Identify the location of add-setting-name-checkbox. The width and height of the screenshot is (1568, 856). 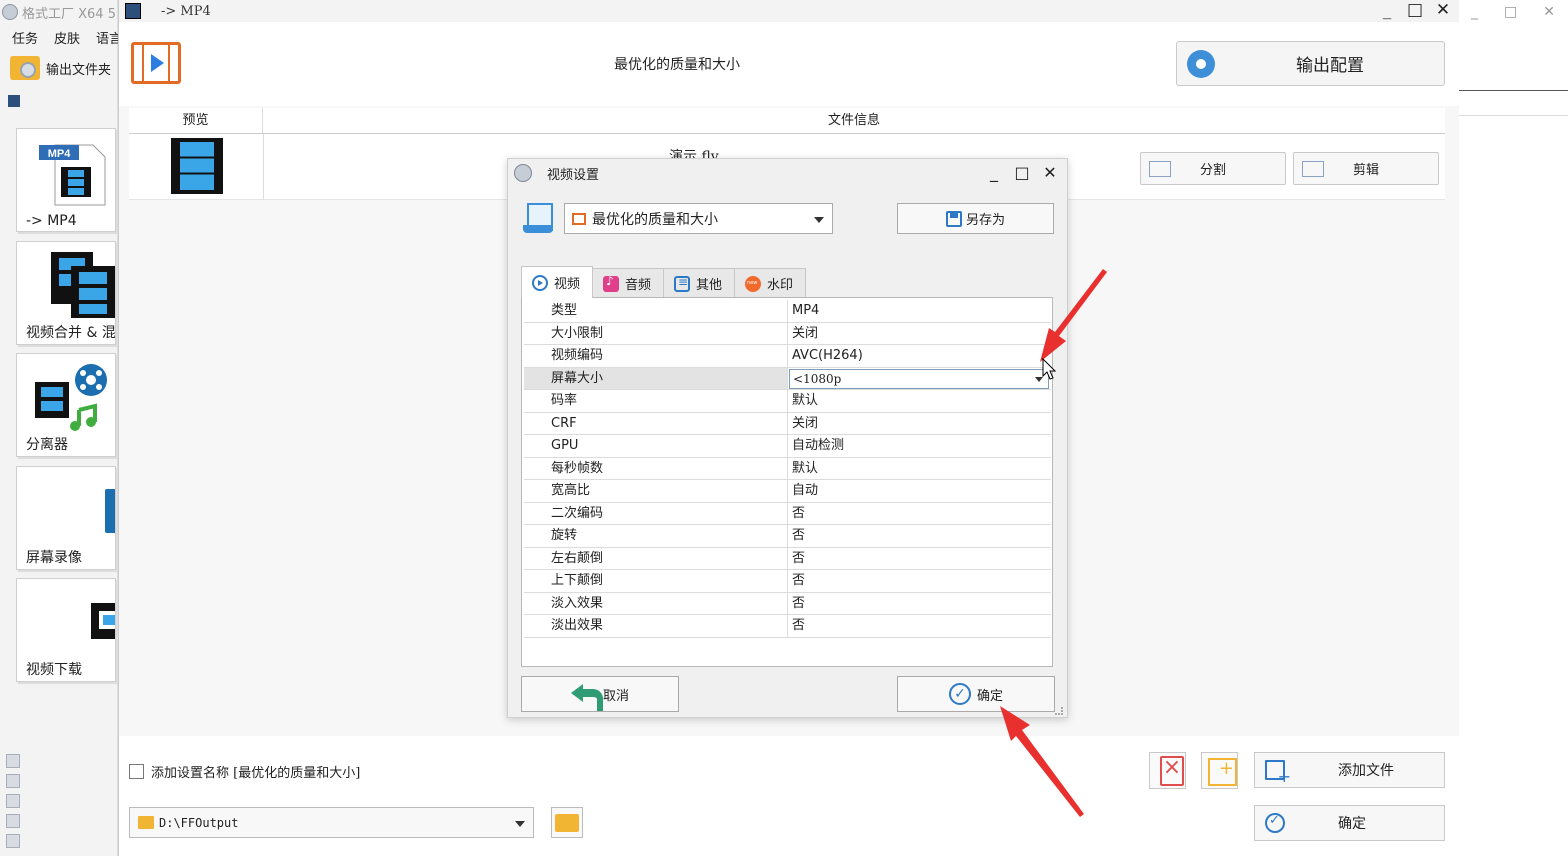
(136, 771).